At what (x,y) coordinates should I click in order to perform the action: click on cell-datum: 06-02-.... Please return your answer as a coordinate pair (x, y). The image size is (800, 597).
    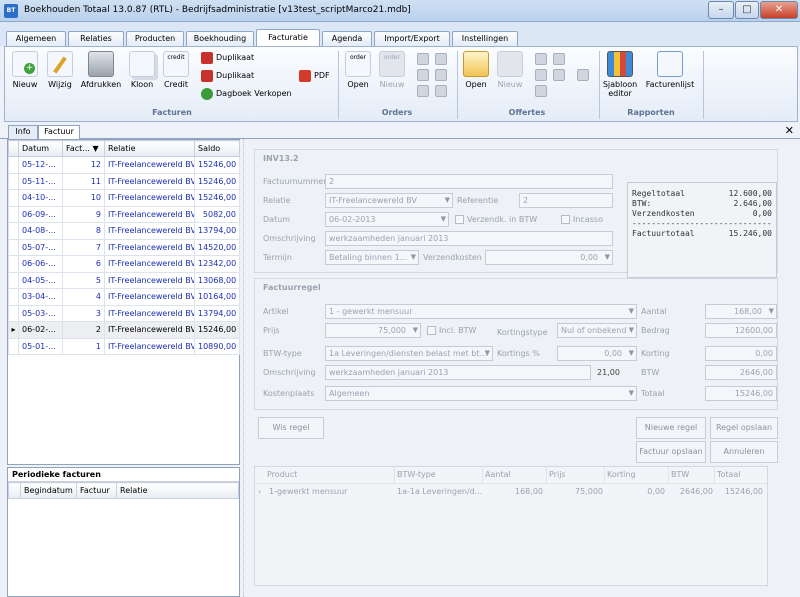
    Looking at the image, I should click on (40, 330).